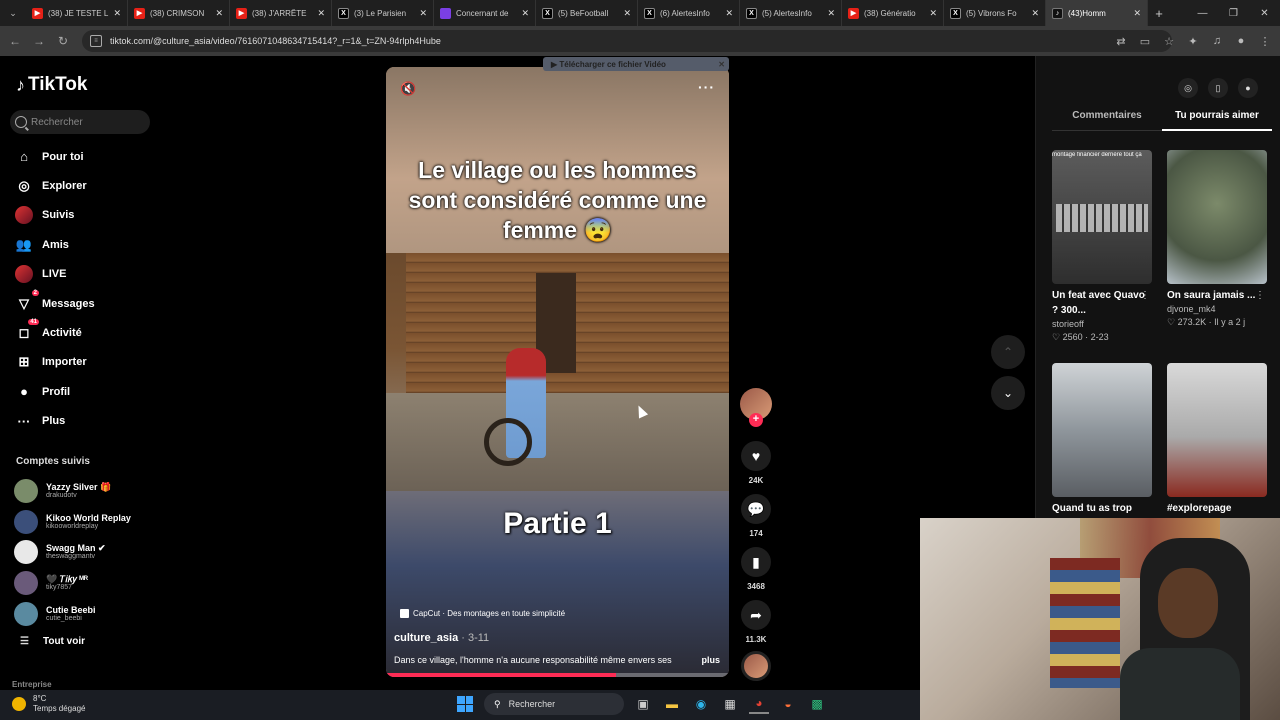  What do you see at coordinates (80, 215) in the screenshot?
I see `sidebar-item-suivis: Suivis` at bounding box center [80, 215].